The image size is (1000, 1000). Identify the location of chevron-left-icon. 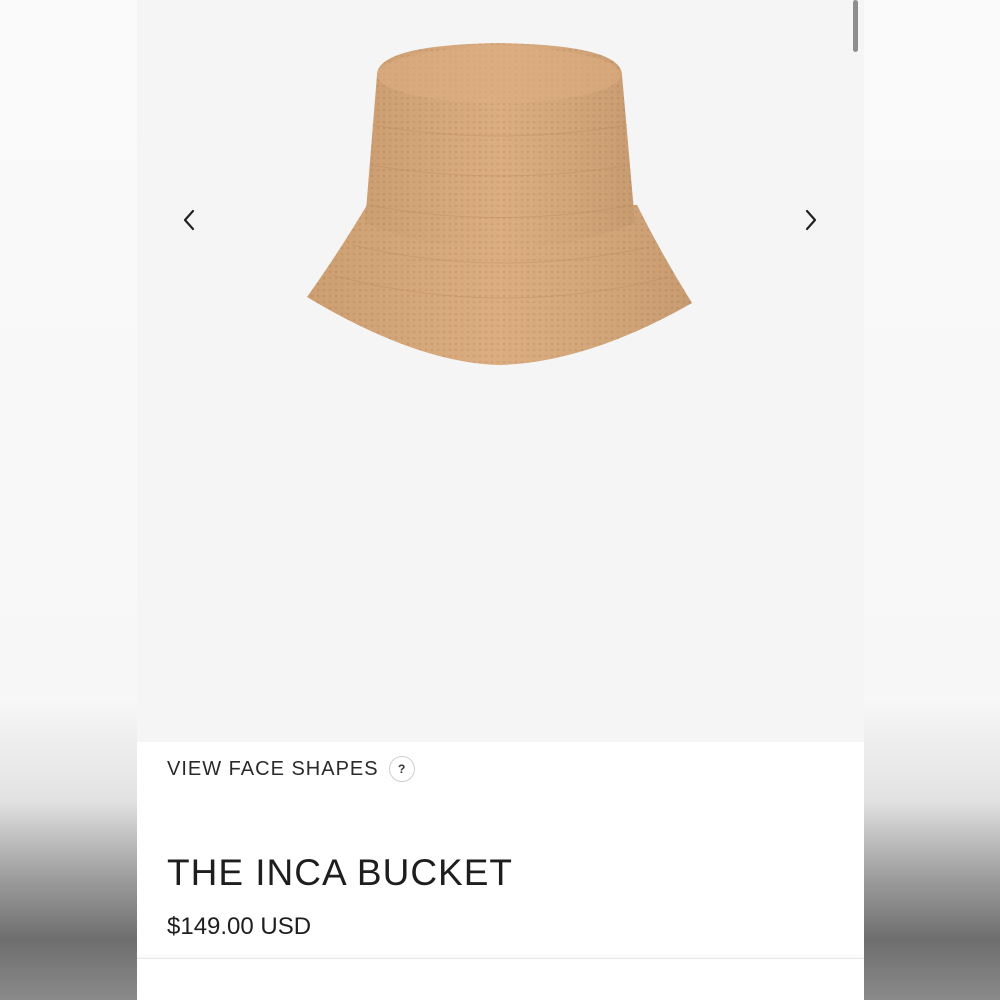
(189, 220).